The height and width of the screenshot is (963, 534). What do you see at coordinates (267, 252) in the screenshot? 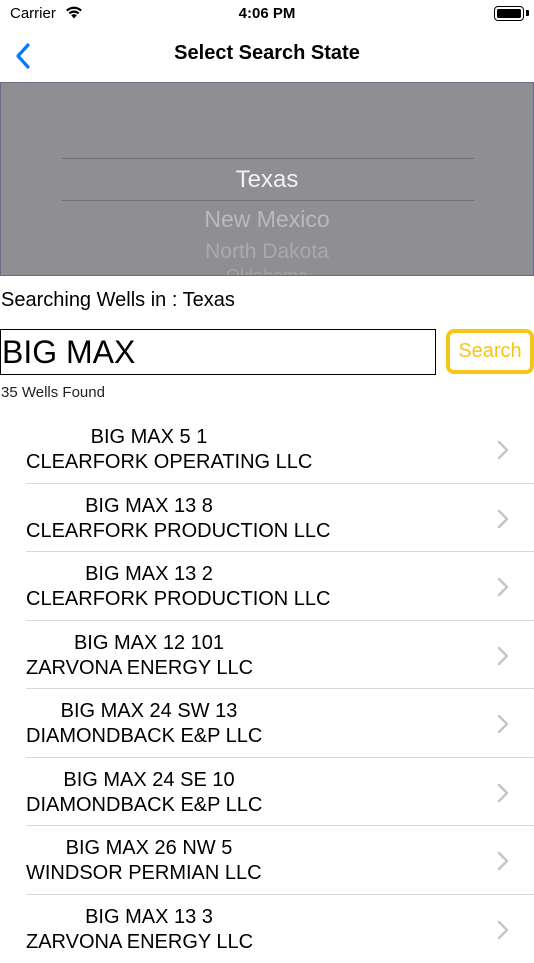
I see `picker-option-north-dakota: North Dakota` at bounding box center [267, 252].